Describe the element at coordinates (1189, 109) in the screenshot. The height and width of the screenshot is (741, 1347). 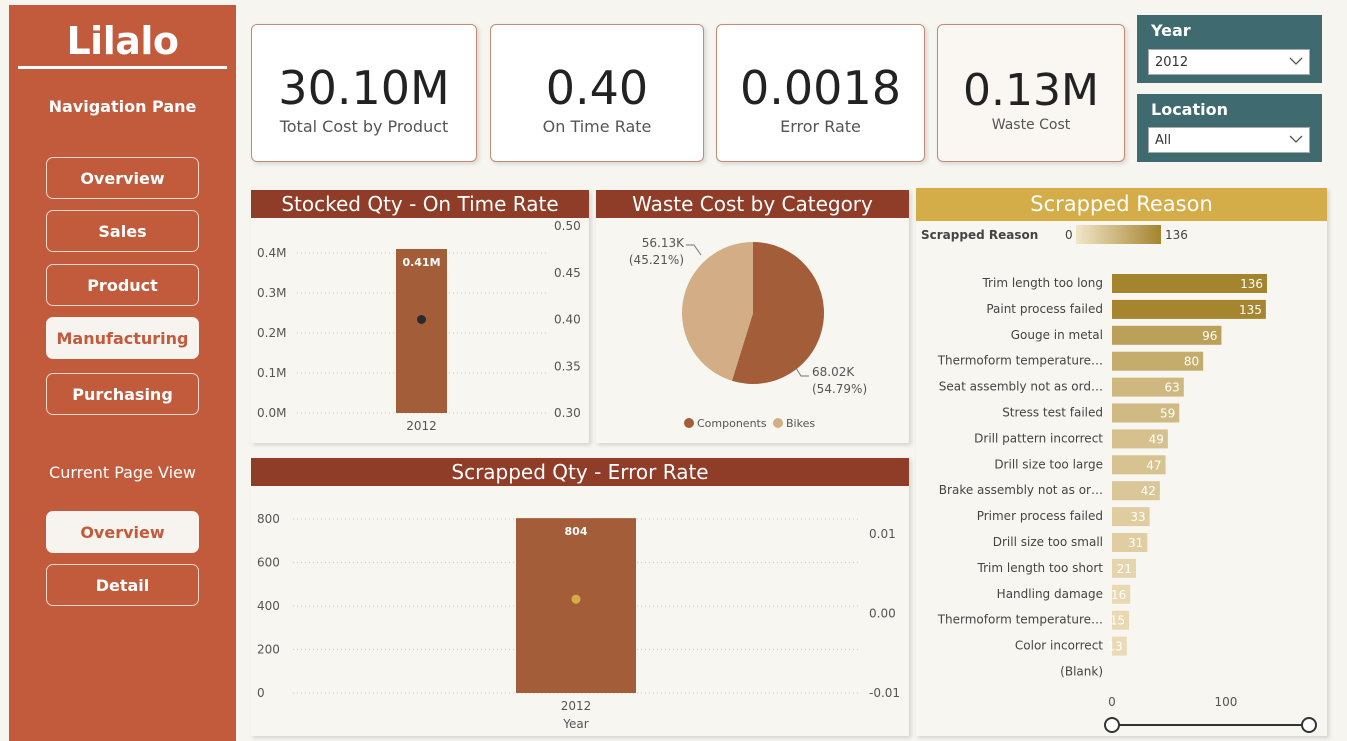
I see `location-slicer-title: Location` at that location.